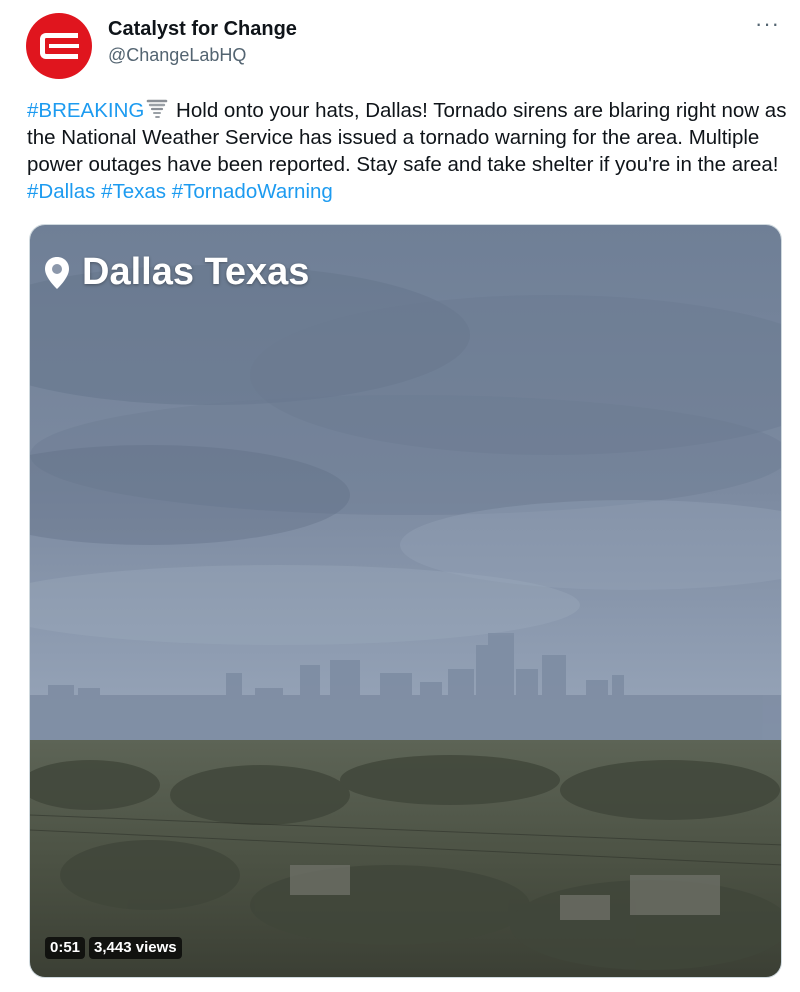 The image size is (800, 992). What do you see at coordinates (57, 272) in the screenshot?
I see `map-pin-icon` at bounding box center [57, 272].